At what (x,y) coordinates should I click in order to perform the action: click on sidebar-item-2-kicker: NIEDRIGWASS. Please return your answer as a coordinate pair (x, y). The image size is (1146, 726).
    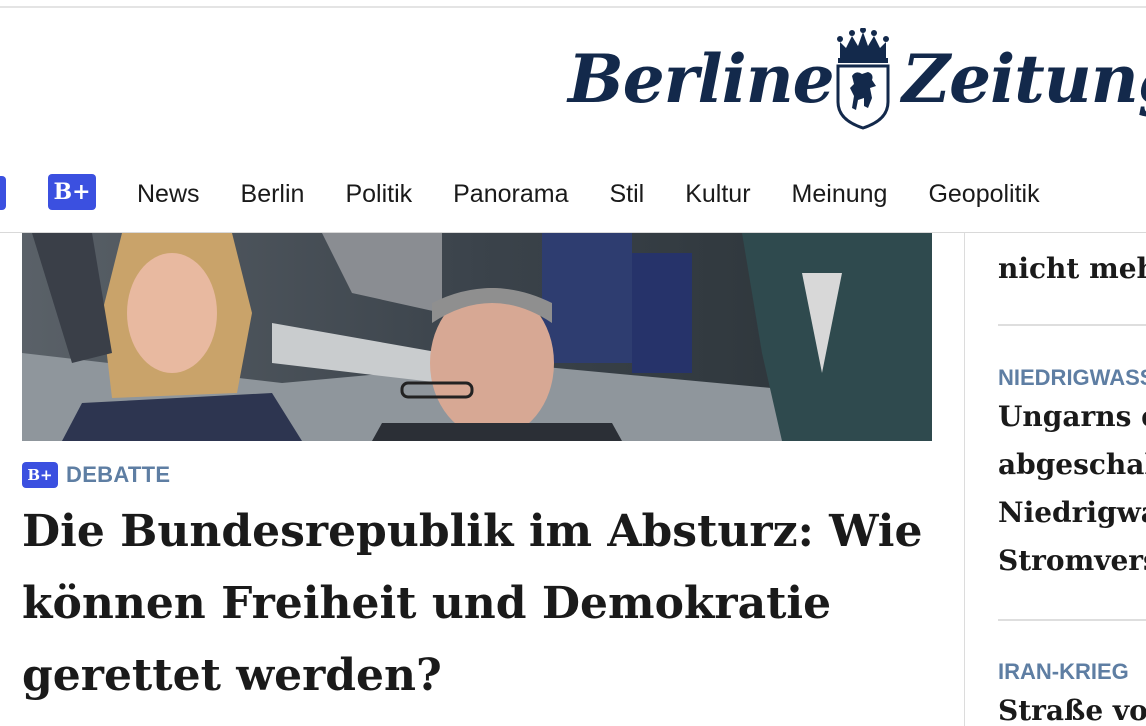
    Looking at the image, I should click on (1072, 378).